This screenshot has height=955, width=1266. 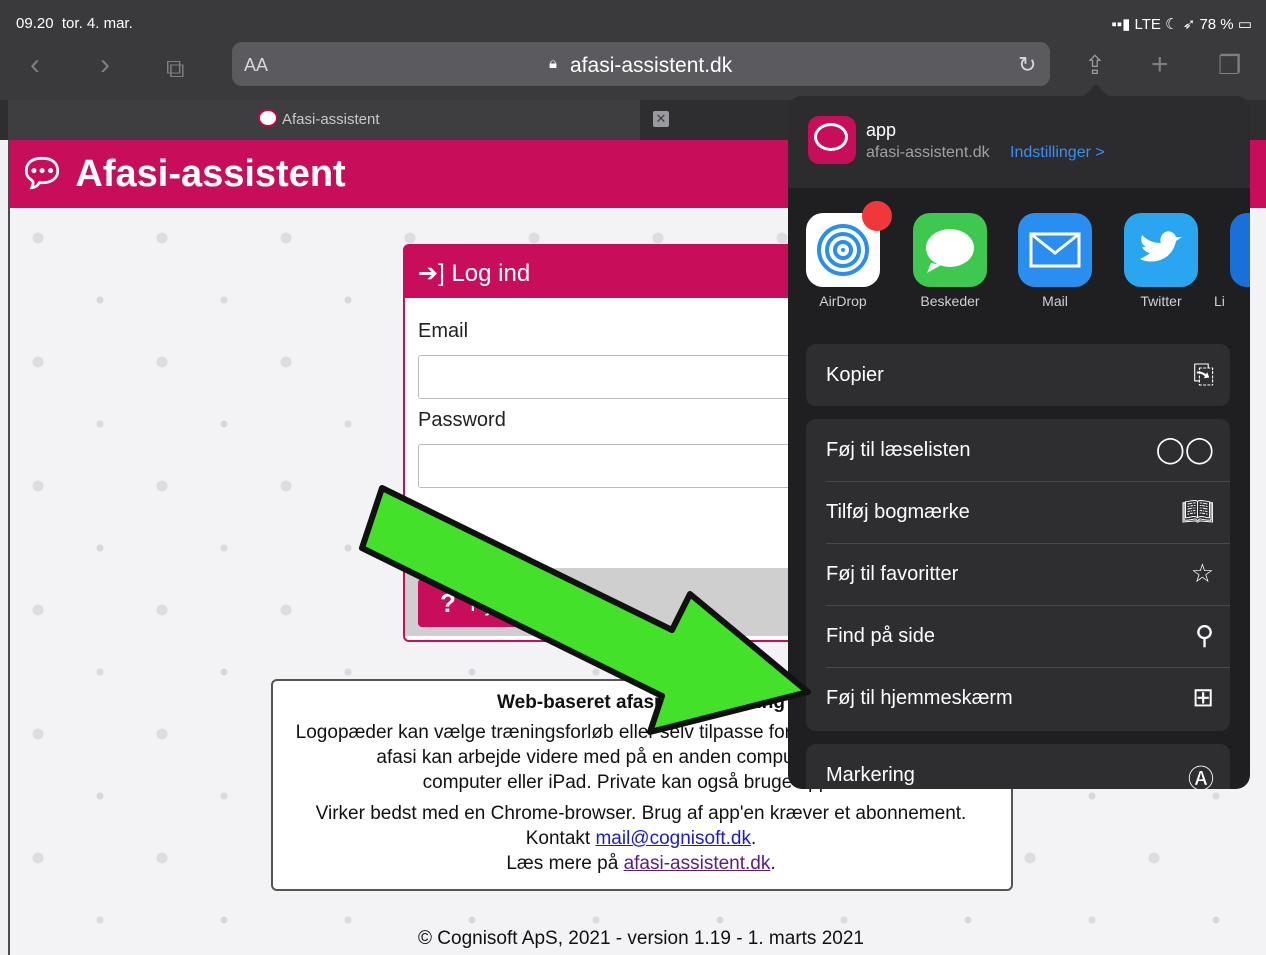 I want to click on tab-title: Afasi-assistent, so click(x=331, y=119).